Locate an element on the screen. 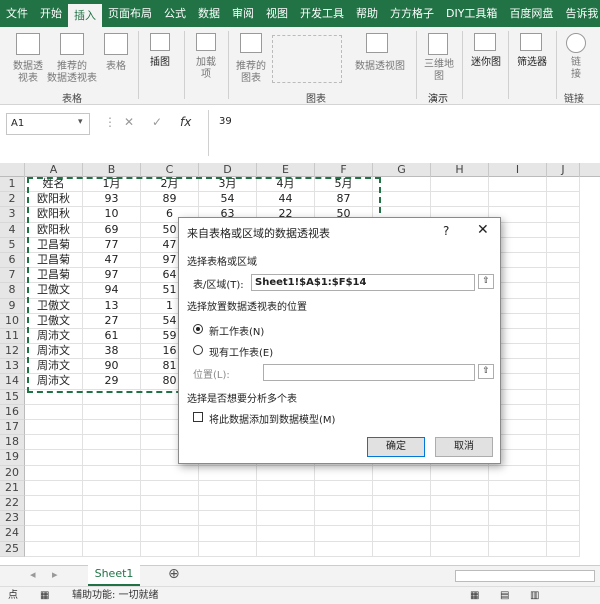 The image size is (600, 604). row-header: 2 is located at coordinates (12, 200).